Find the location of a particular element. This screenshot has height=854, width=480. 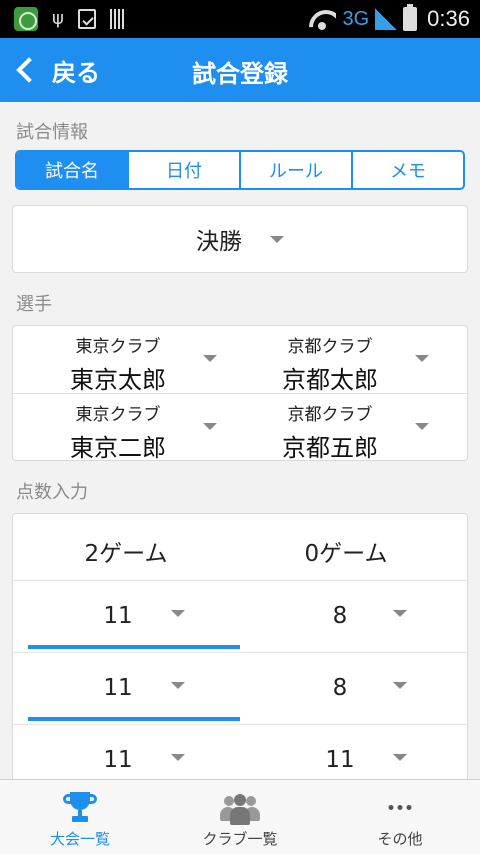

player-row: 東京クラブ 東京二郎 京都クラブ 京都五郎 is located at coordinates (240, 427).